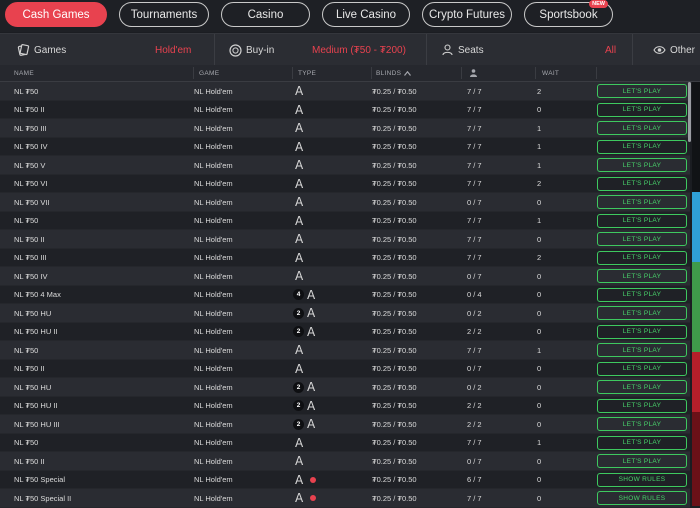 The image size is (700, 508). What do you see at coordinates (463, 50) in the screenshot?
I see `seats-filter: Seats` at bounding box center [463, 50].